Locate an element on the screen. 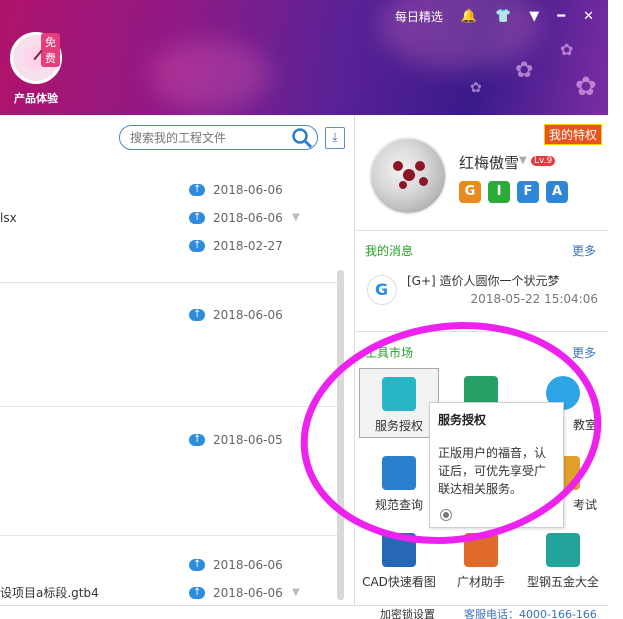 The image size is (623, 619). file-date: 2018-06-05 is located at coordinates (248, 440).